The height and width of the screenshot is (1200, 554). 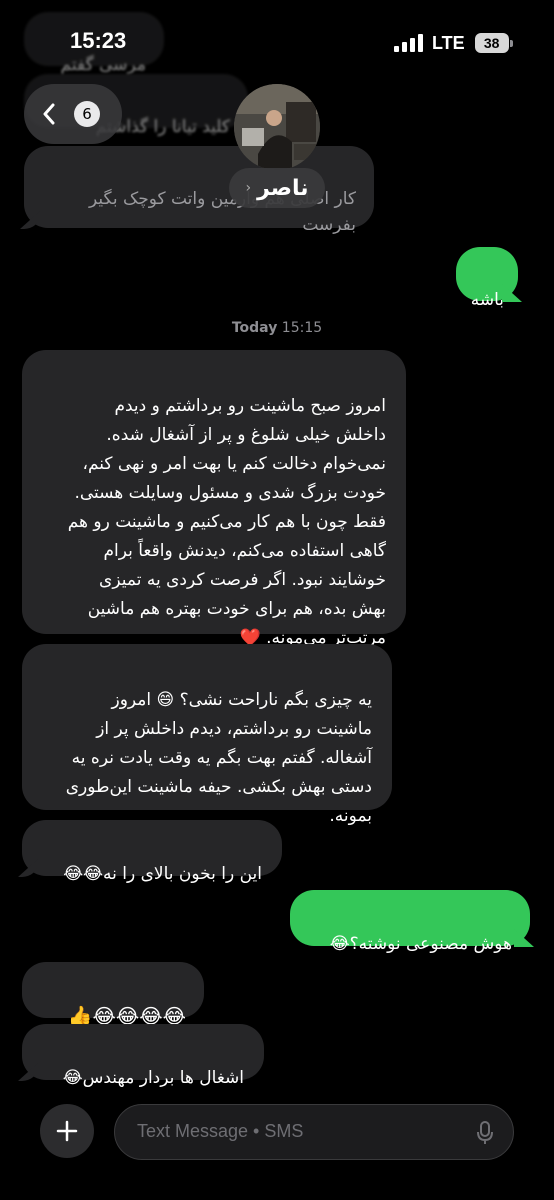 What do you see at coordinates (162, 874) in the screenshot?
I see `message-text: این را بخون بالای را نه😂😂` at bounding box center [162, 874].